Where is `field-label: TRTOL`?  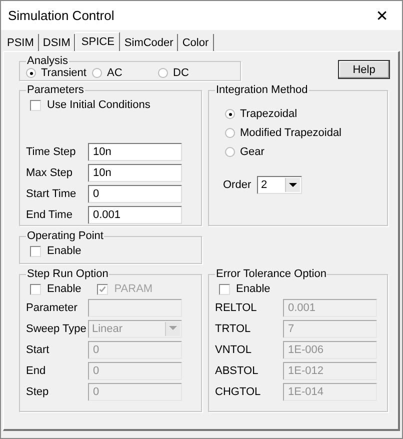 field-label: TRTOL is located at coordinates (233, 328).